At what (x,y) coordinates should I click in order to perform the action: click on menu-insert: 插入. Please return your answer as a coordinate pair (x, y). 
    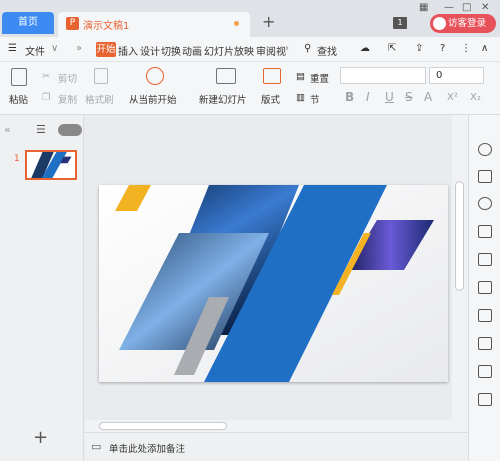
    Looking at the image, I should click on (128, 50).